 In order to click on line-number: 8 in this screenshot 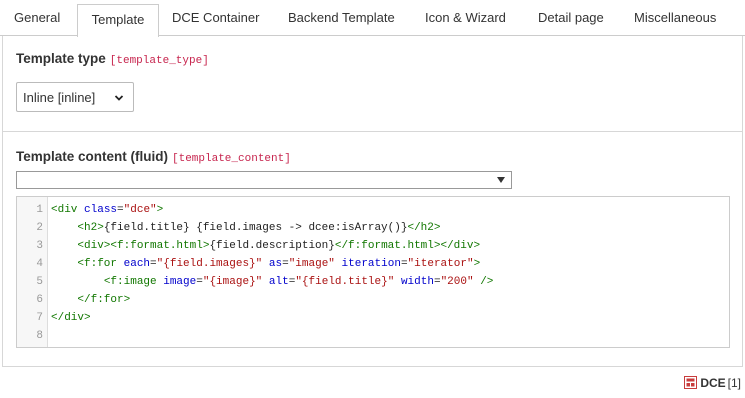, I will do `click(39, 336)`.